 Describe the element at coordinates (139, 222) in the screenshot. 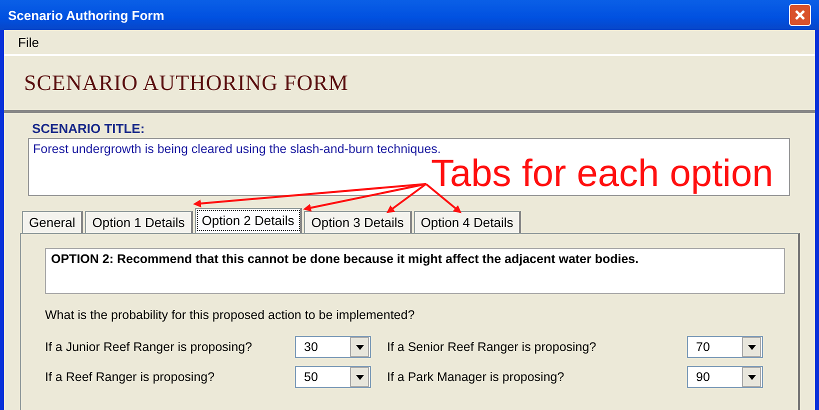

I see `tab: Option 1 Details` at that location.